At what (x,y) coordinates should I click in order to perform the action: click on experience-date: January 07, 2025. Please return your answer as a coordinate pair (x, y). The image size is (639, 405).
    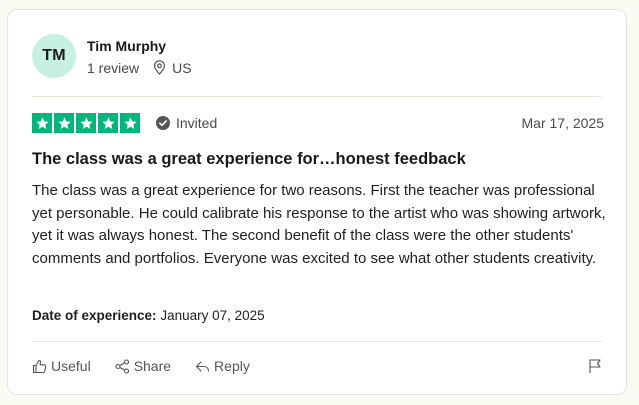
    Looking at the image, I should click on (212, 315).